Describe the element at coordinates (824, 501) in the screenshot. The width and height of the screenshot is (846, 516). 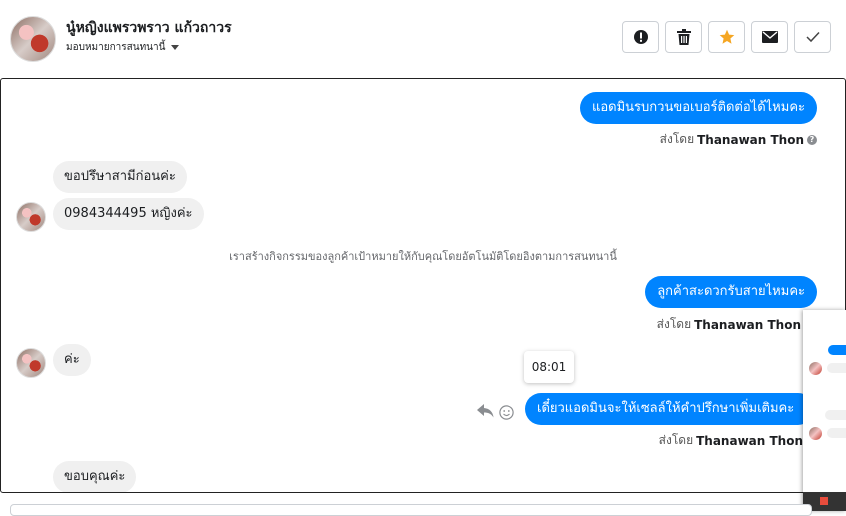
I see `app-icon` at that location.